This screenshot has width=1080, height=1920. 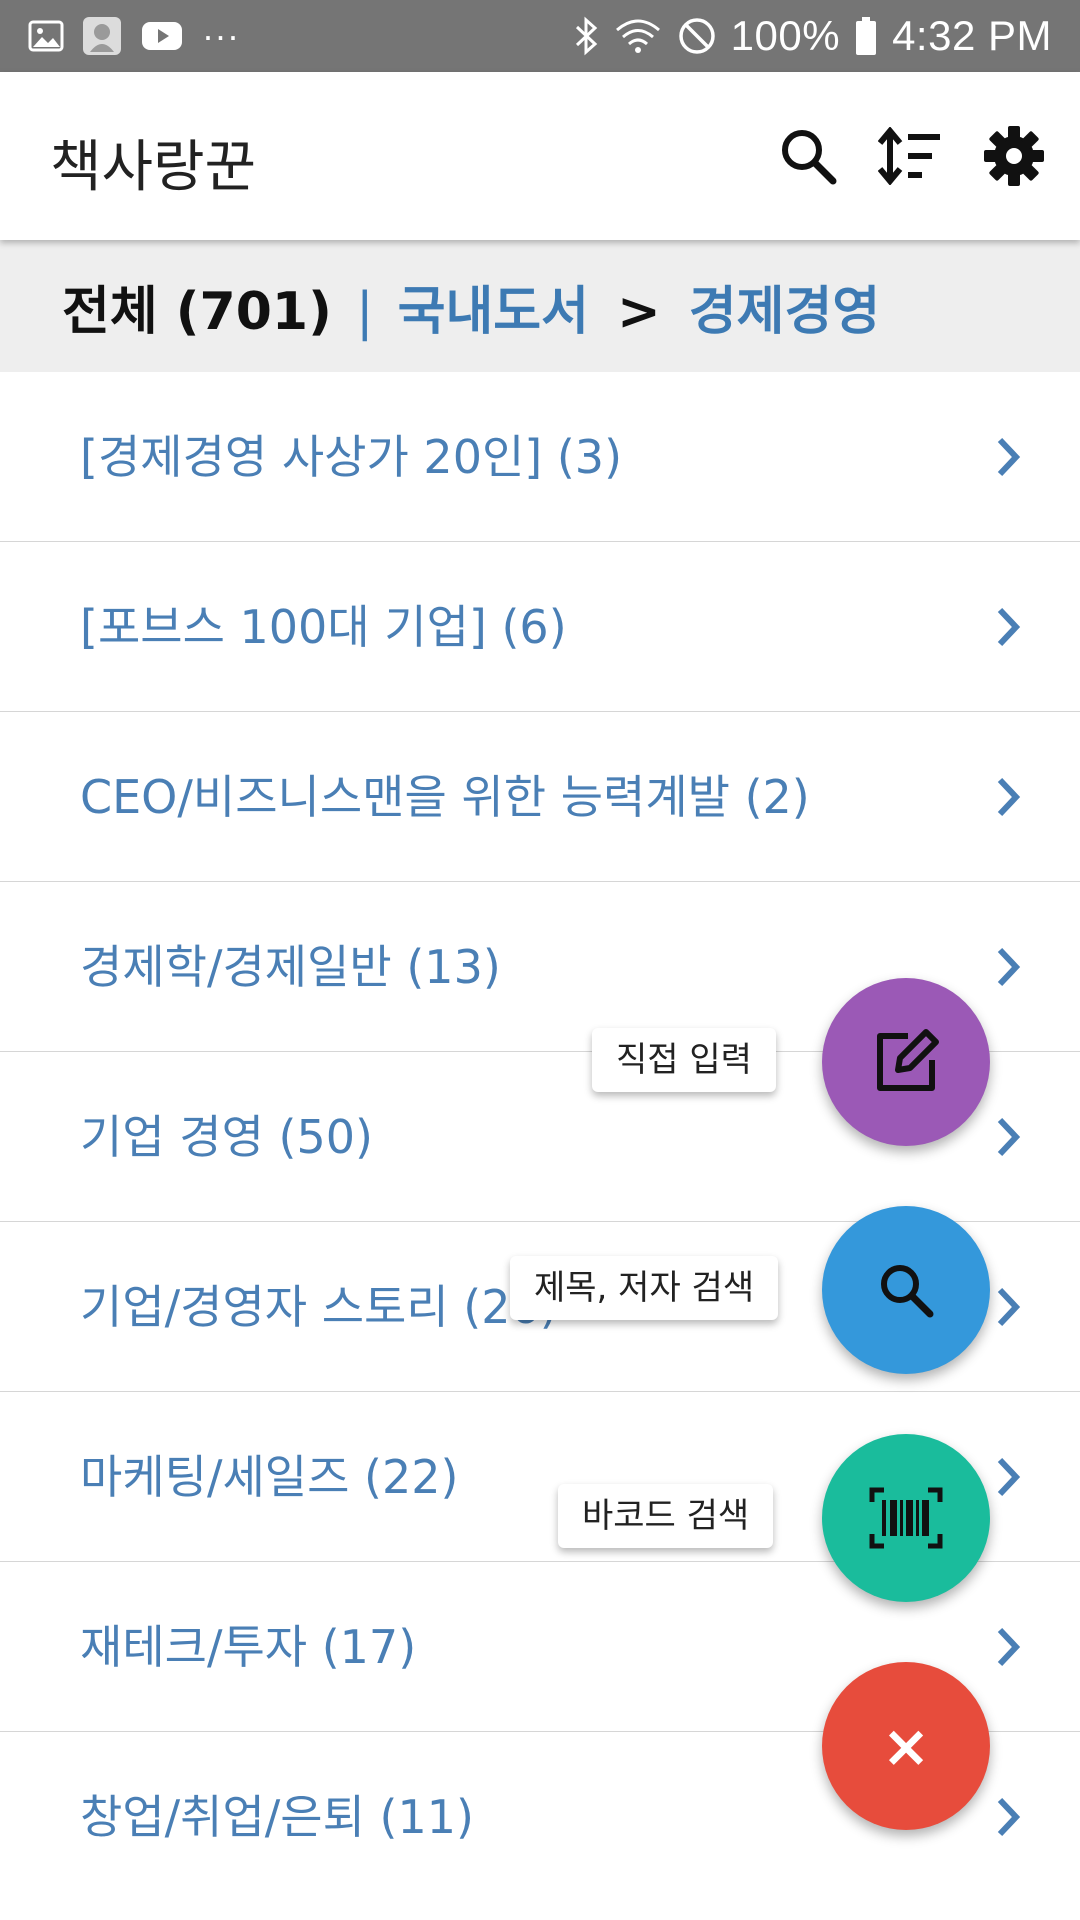 I want to click on app-title: 책사랑꾼, so click(x=153, y=167).